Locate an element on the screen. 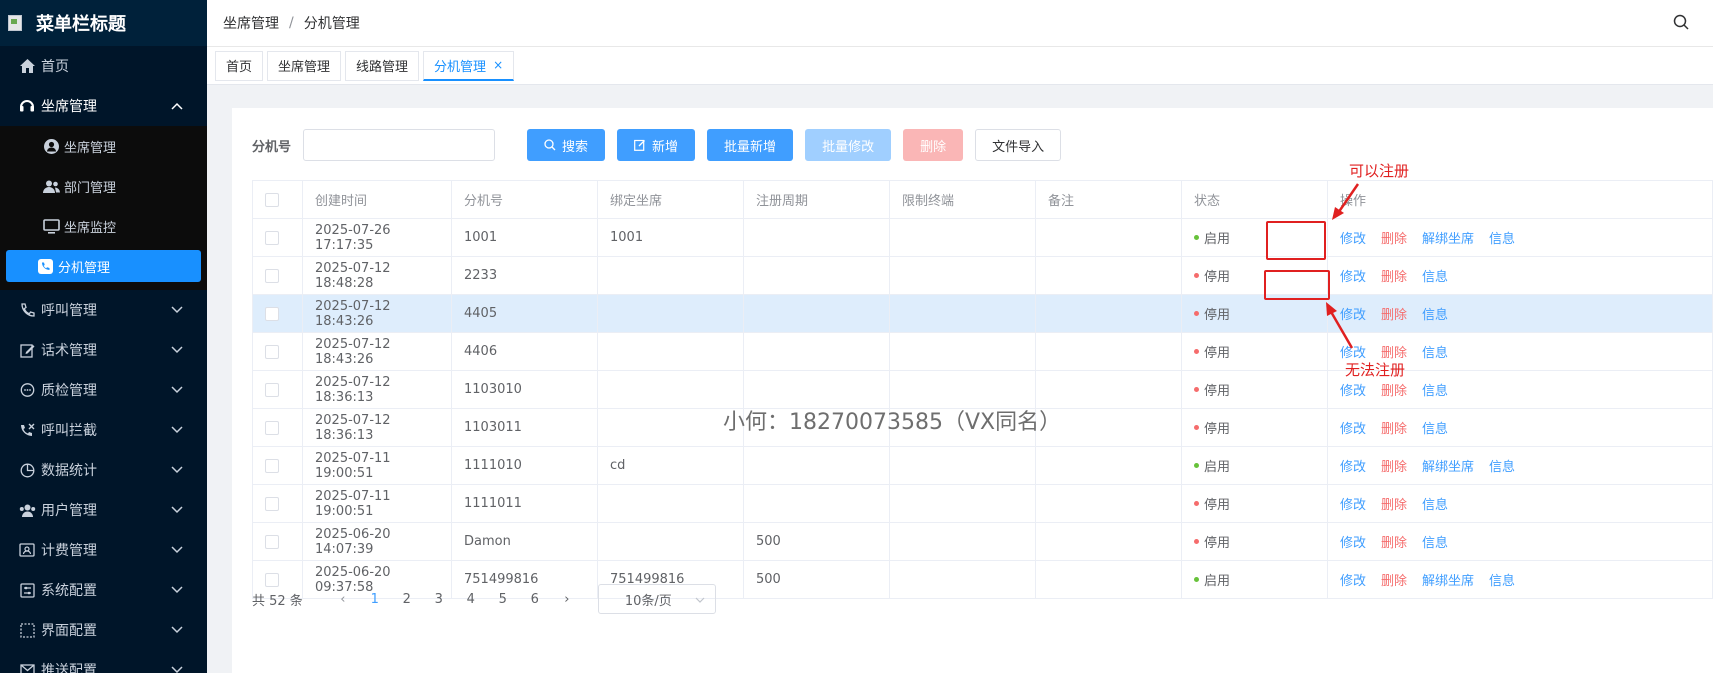  table-row: 2025-07-11 19:00:51 1111011 停用 修改 删除 信息 is located at coordinates (982, 503).